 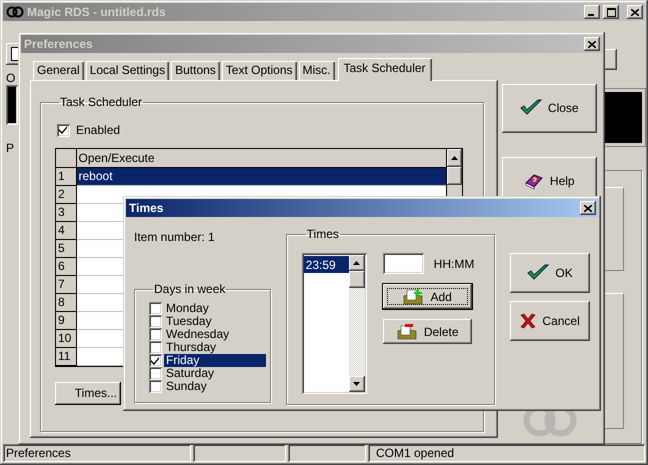 I want to click on day-option: Tuesday, so click(x=215, y=321).